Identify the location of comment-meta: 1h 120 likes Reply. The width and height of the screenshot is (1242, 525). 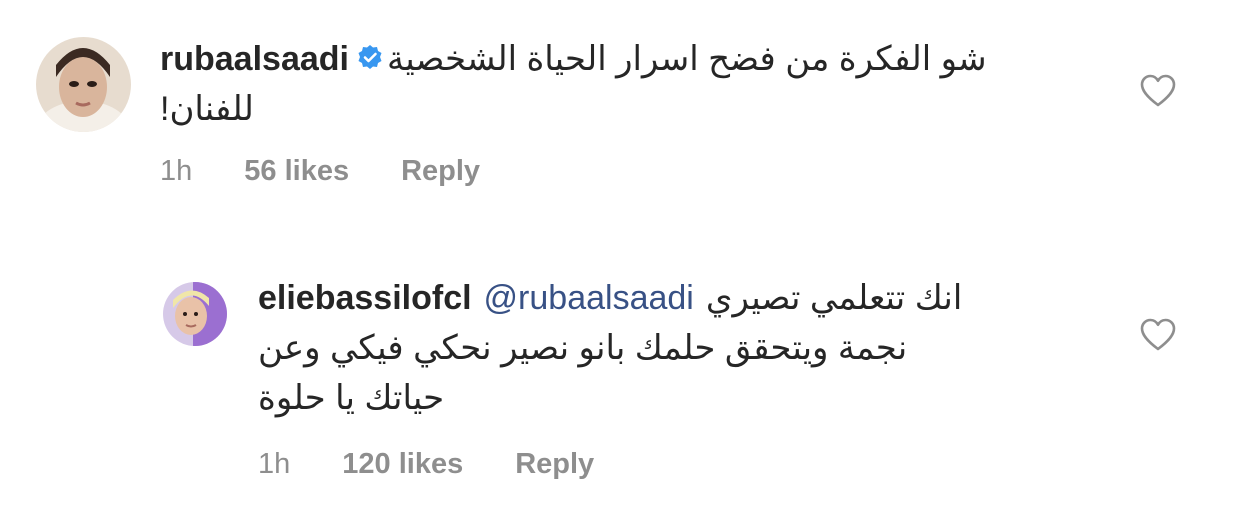
(426, 464).